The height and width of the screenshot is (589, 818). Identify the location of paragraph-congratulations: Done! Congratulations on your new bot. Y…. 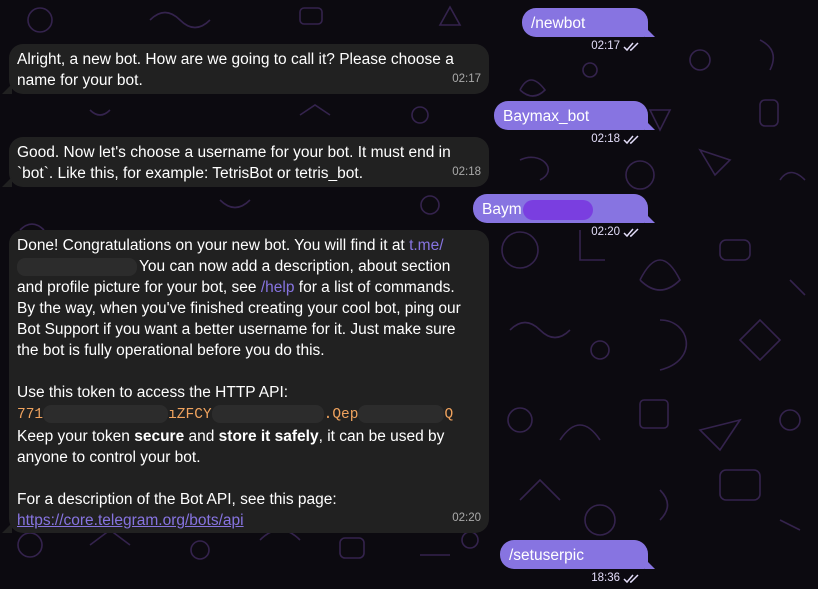
(247, 298).